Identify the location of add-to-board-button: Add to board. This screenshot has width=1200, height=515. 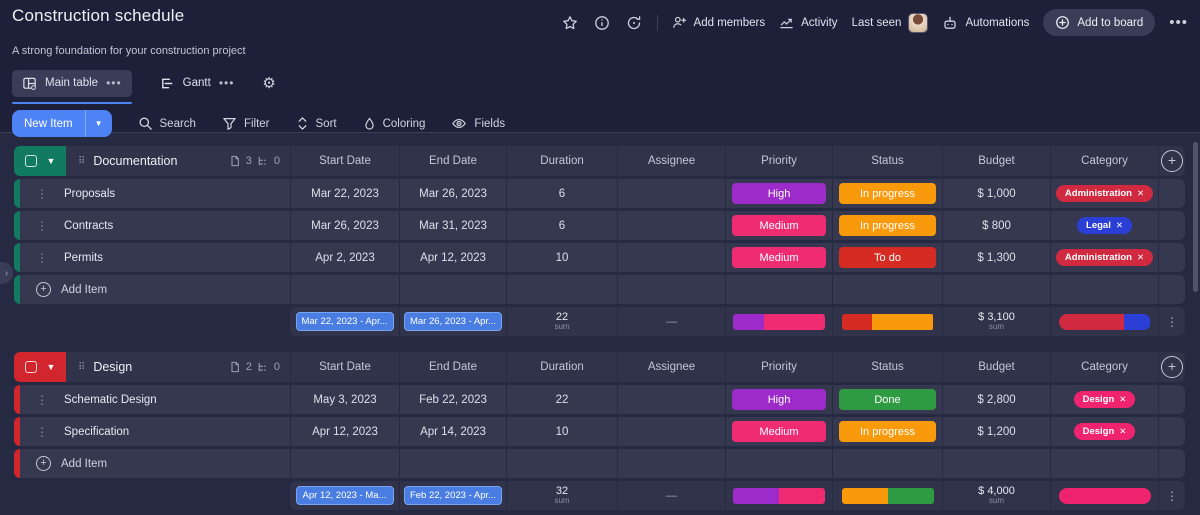
(1099, 22).